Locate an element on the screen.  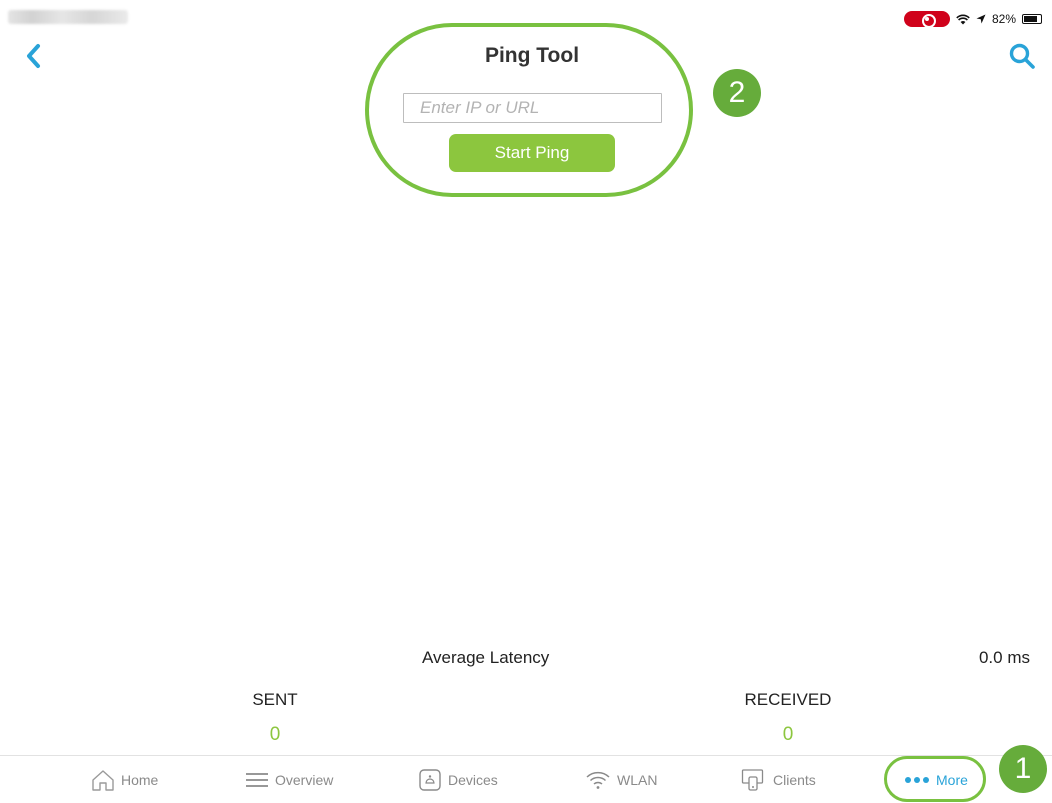
tab-devices: Devices is located at coordinates (458, 779).